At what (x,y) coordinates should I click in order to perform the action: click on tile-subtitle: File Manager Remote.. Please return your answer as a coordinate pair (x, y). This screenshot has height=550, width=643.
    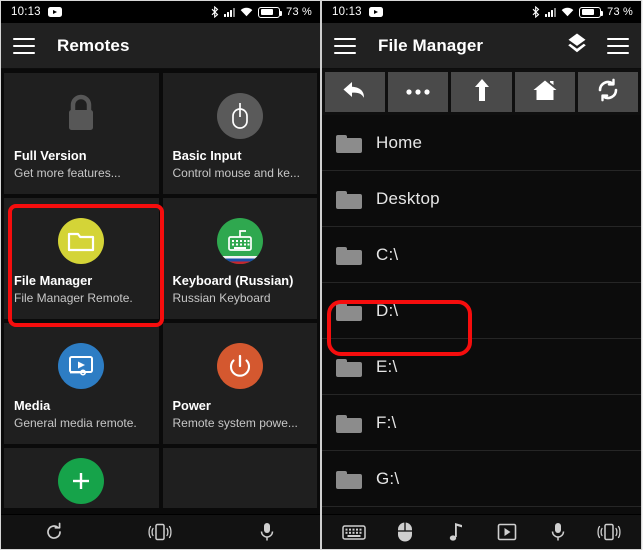
    Looking at the image, I should click on (73, 298).